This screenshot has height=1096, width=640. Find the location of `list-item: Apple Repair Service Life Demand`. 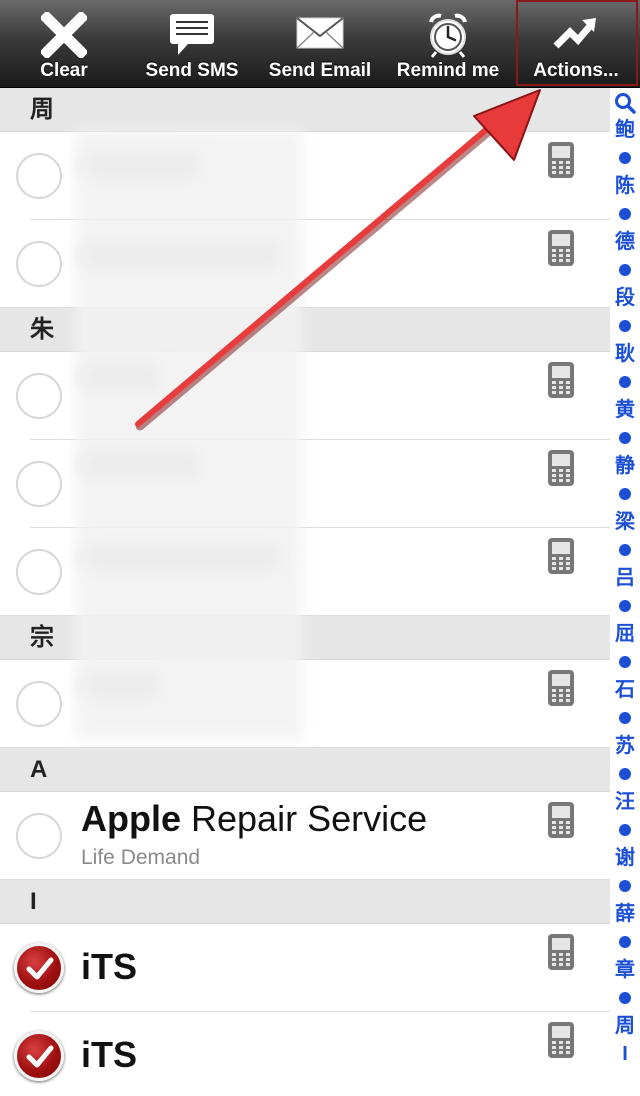

list-item: Apple Repair Service Life Demand is located at coordinates (305, 836).